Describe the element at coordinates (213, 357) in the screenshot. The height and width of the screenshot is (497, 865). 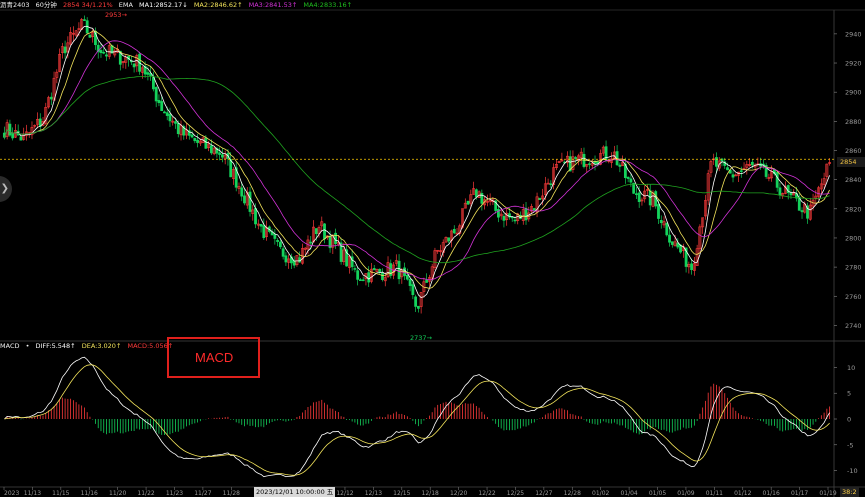
I see `macd-annotation-box: MACD` at that location.